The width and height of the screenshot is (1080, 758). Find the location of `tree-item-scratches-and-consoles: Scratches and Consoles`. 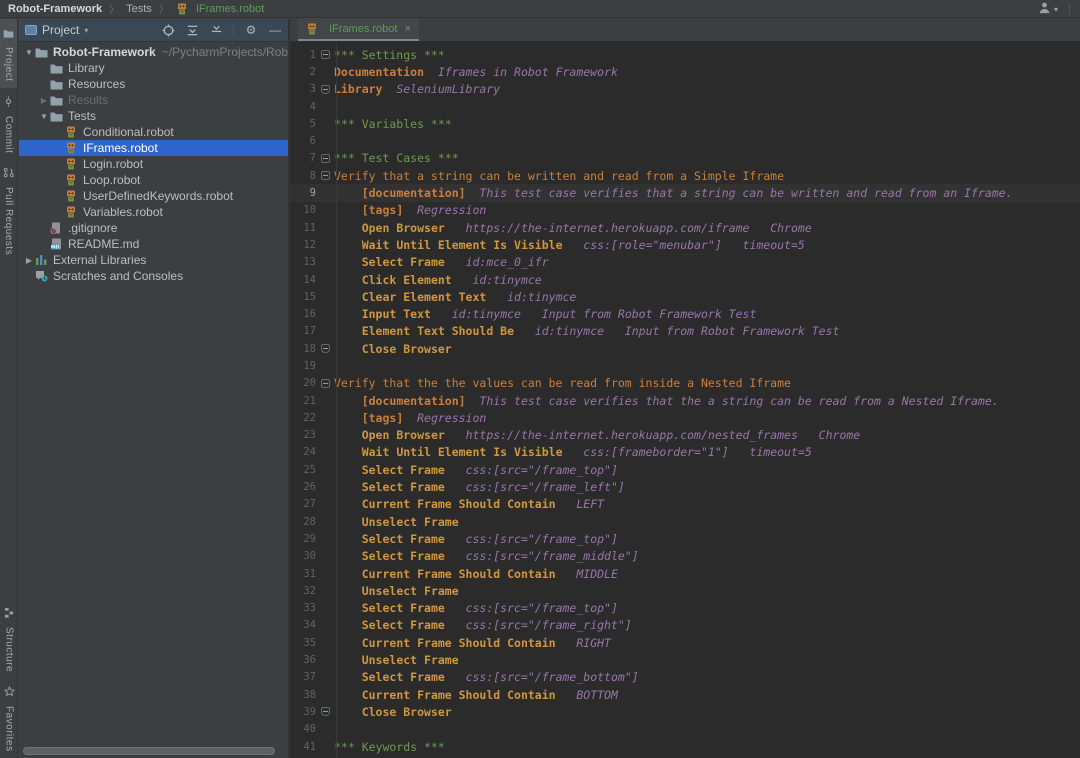

tree-item-scratches-and-consoles: Scratches and Consoles is located at coordinates (153, 276).